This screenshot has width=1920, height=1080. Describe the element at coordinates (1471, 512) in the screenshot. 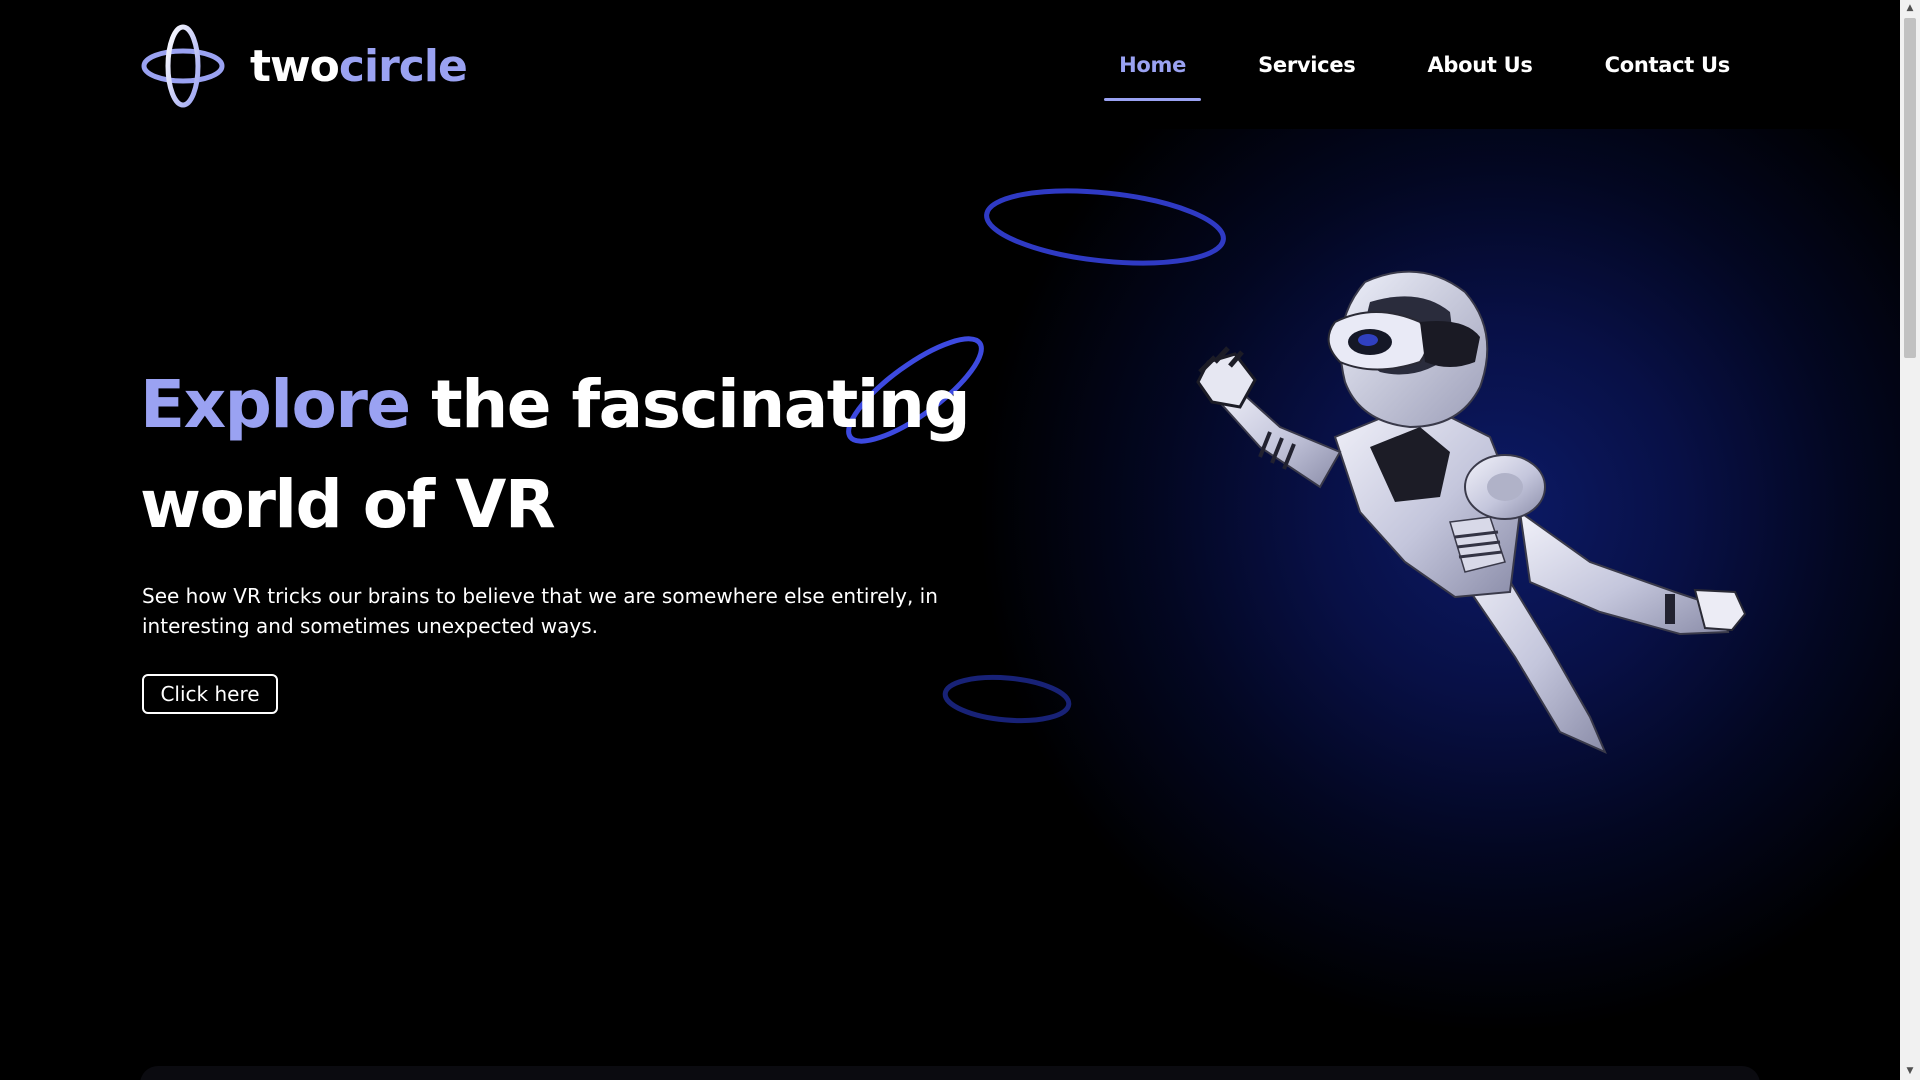

I see `flying-robot-image` at that location.